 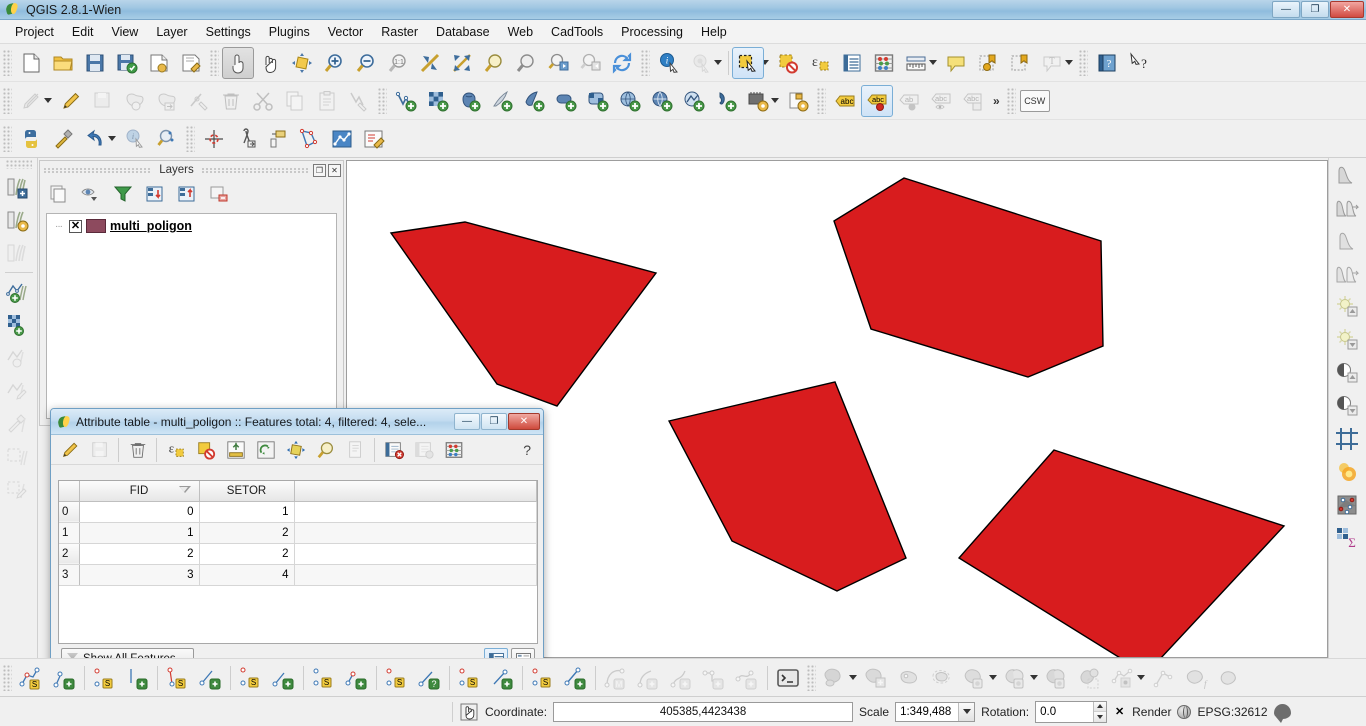 I want to click on csw-search-icon: CSW, so click(x=1035, y=101).